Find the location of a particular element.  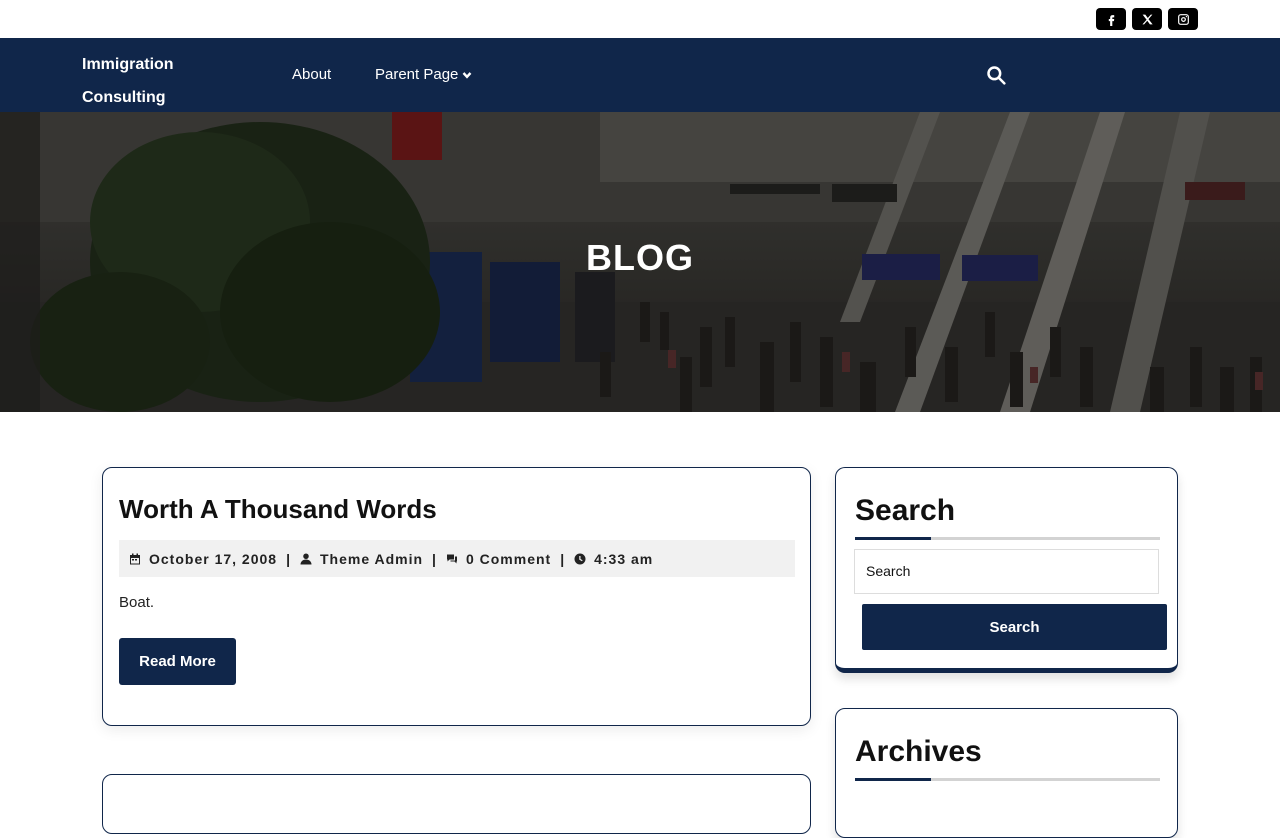

archives-widget: Archives is located at coordinates (1006, 773).